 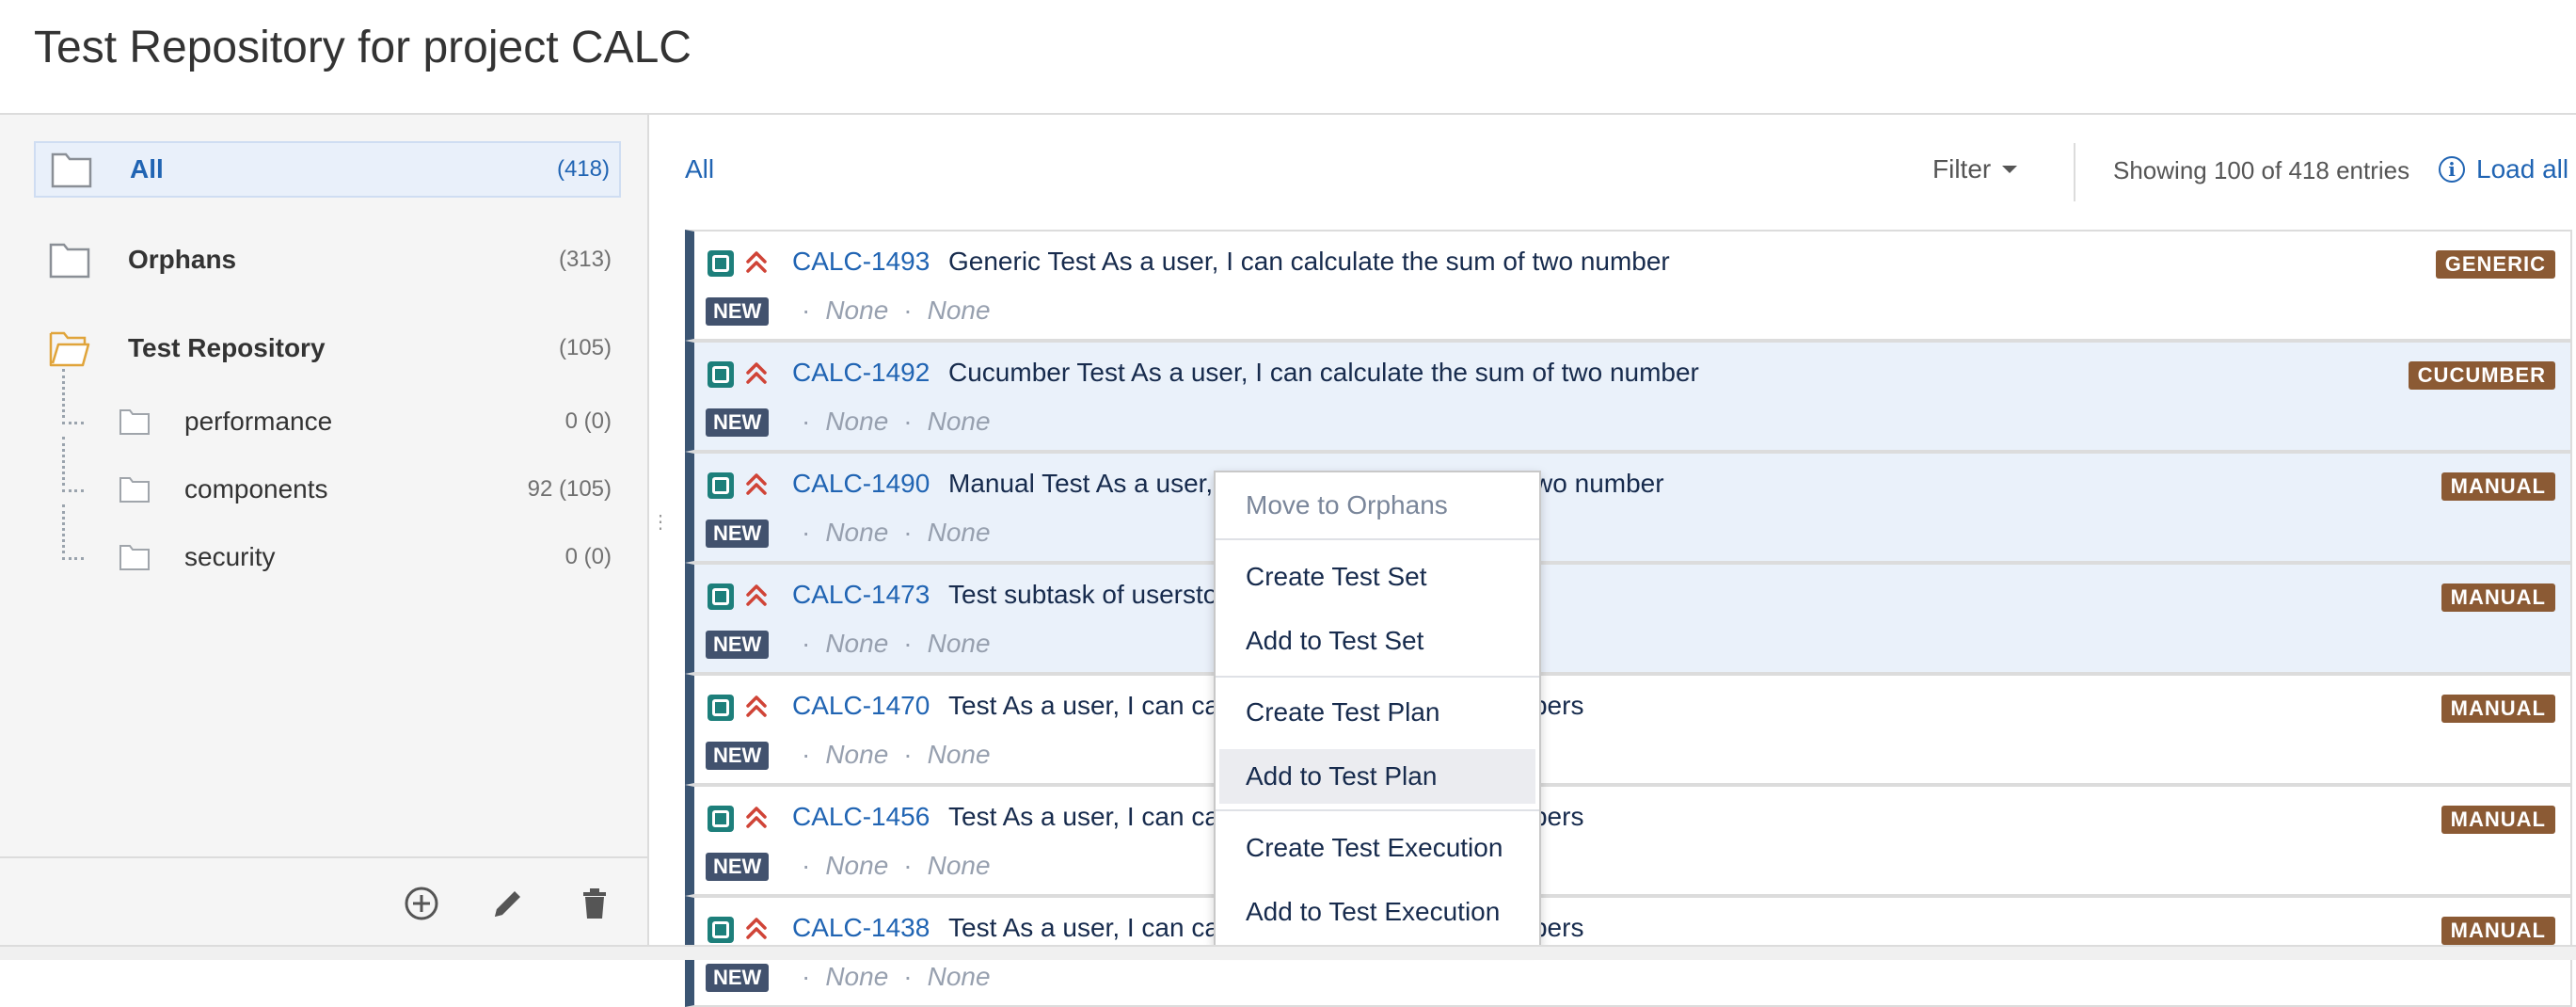 What do you see at coordinates (1377, 577) in the screenshot?
I see `menu-create-test-set: Create Test Set` at bounding box center [1377, 577].